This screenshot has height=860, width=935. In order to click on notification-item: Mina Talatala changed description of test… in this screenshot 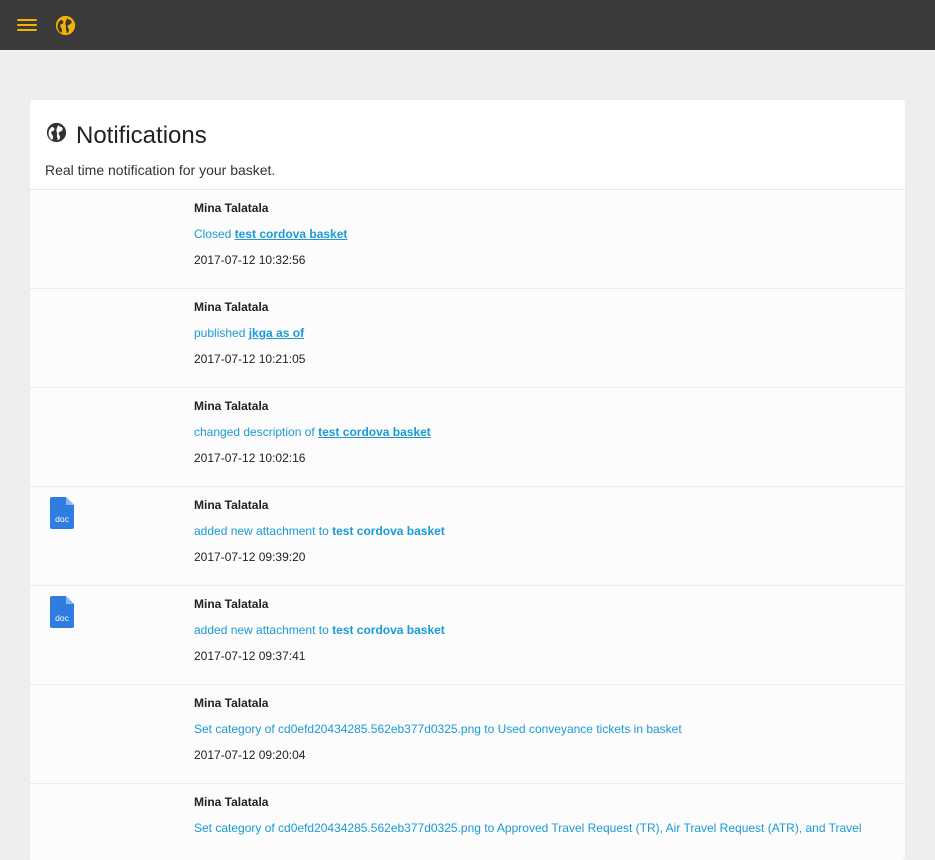, I will do `click(467, 437)`.